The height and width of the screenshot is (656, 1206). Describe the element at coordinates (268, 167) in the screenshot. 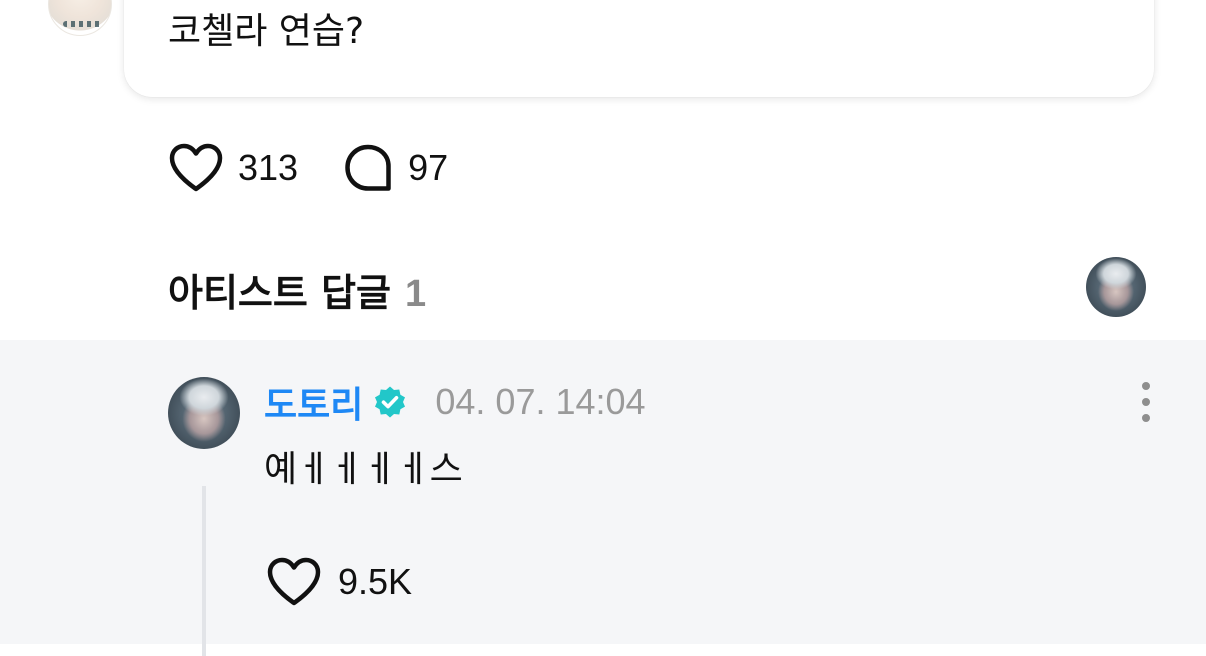

I see `like-count: 313` at that location.